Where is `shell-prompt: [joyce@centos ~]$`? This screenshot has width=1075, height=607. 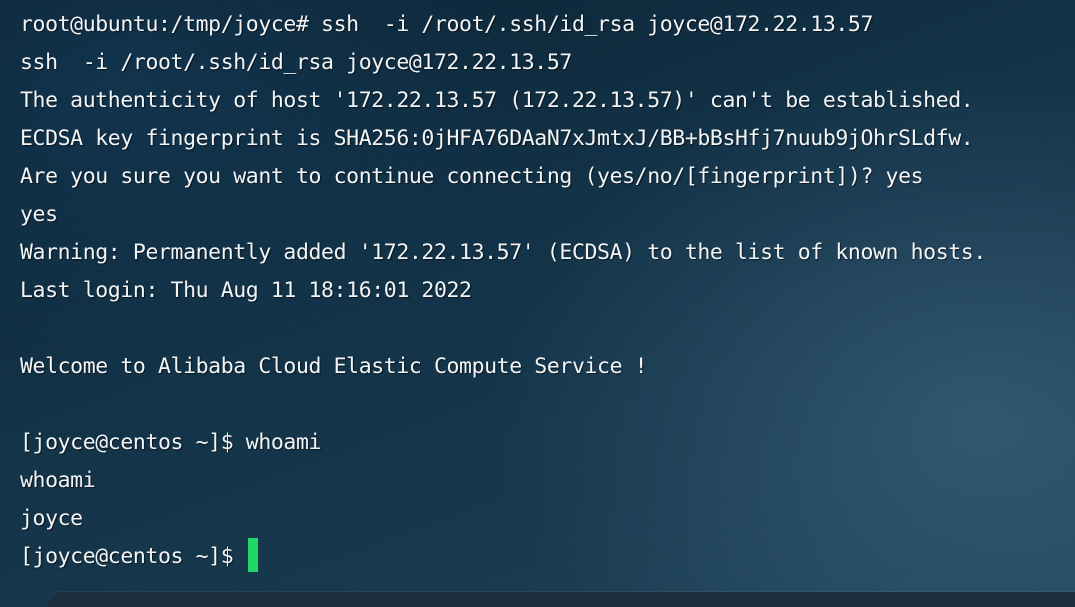 shell-prompt: [joyce@centos ~]$ is located at coordinates (133, 556).